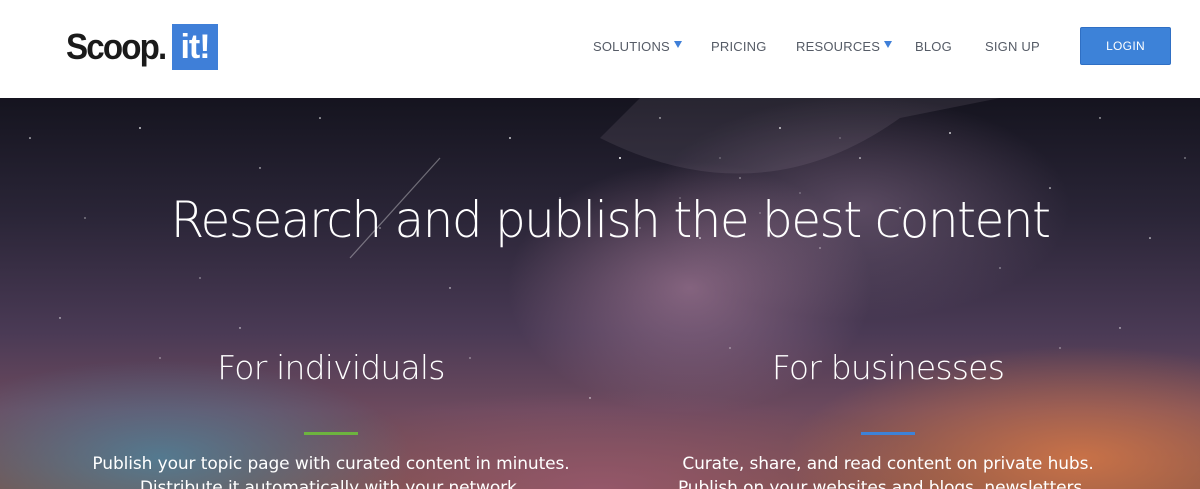 Image resolution: width=1200 pixels, height=489 pixels. Describe the element at coordinates (116, 46) in the screenshot. I see `logo-wordmark: Scoop.` at that location.